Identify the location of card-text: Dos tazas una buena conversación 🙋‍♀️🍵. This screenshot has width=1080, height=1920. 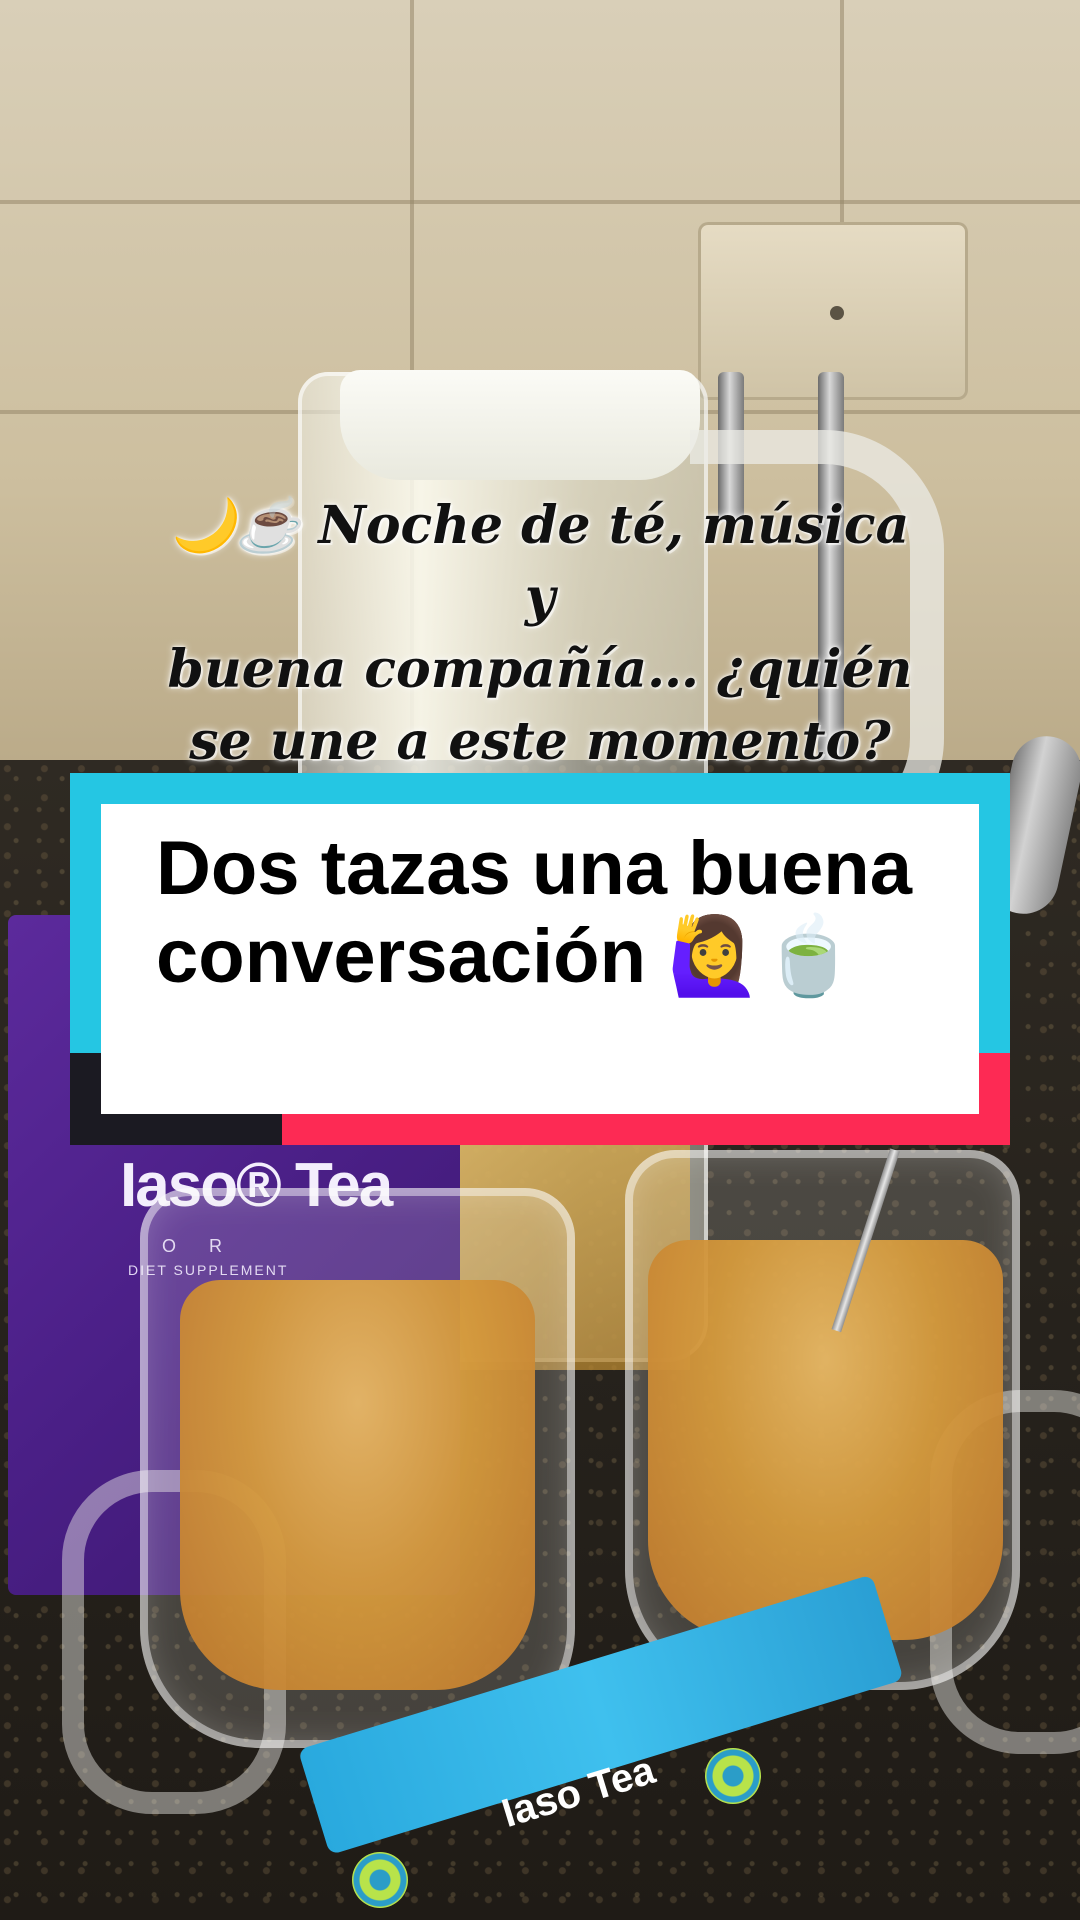
(556, 913).